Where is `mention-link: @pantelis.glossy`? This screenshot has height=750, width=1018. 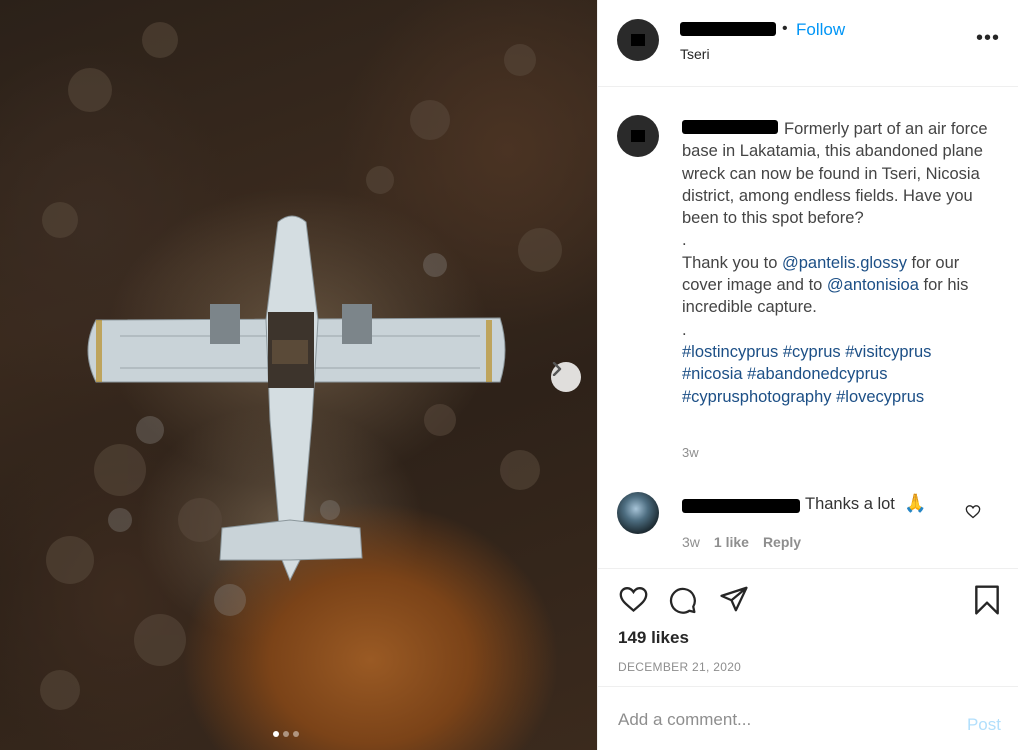 mention-link: @pantelis.glossy is located at coordinates (844, 263).